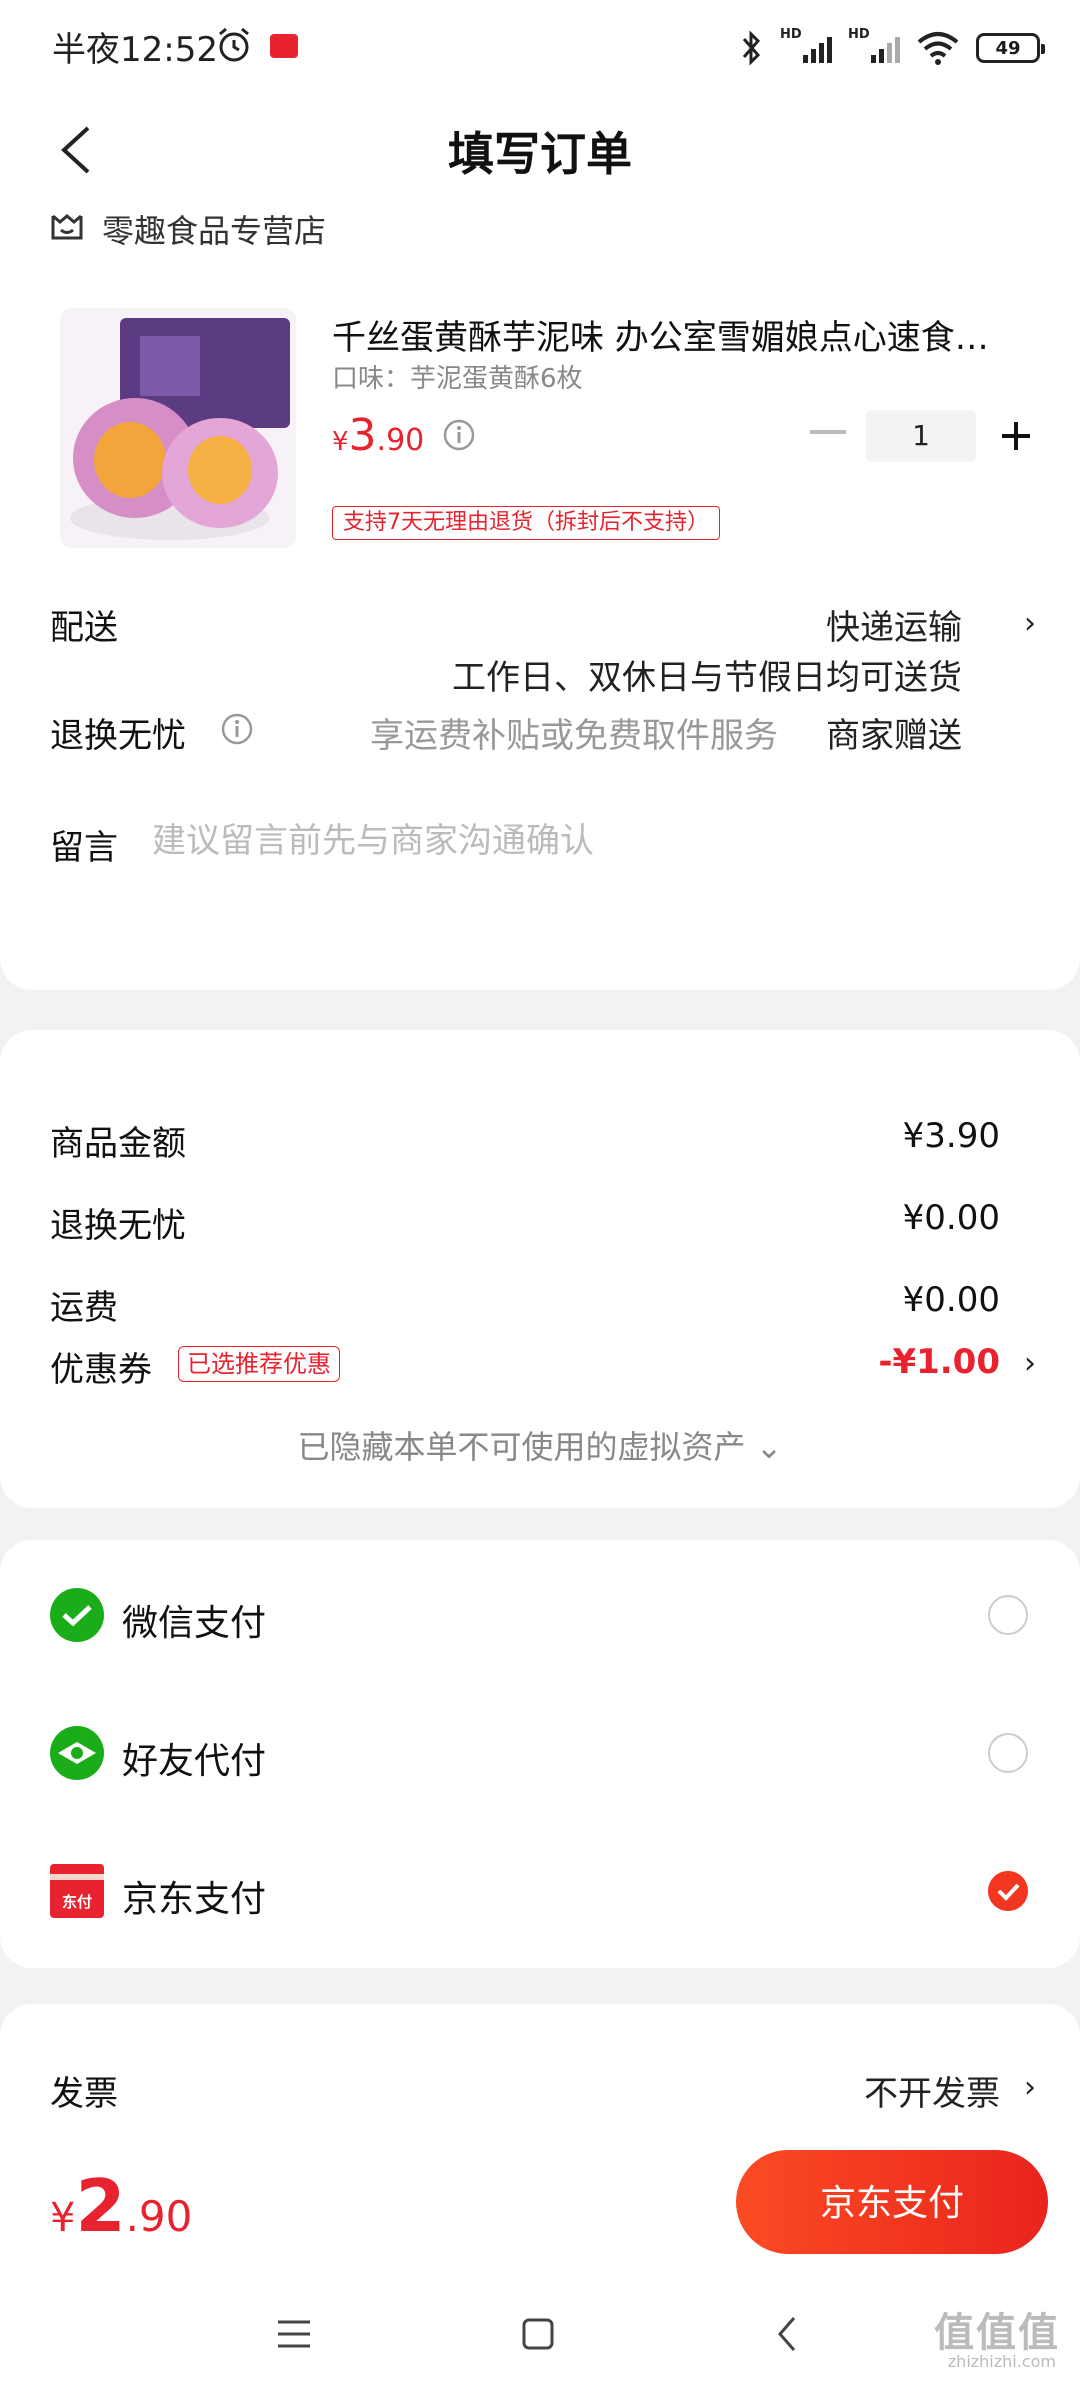 This screenshot has height=2400, width=1080. What do you see at coordinates (939, 1362) in the screenshot?
I see `coupon-value: -¥1.00` at bounding box center [939, 1362].